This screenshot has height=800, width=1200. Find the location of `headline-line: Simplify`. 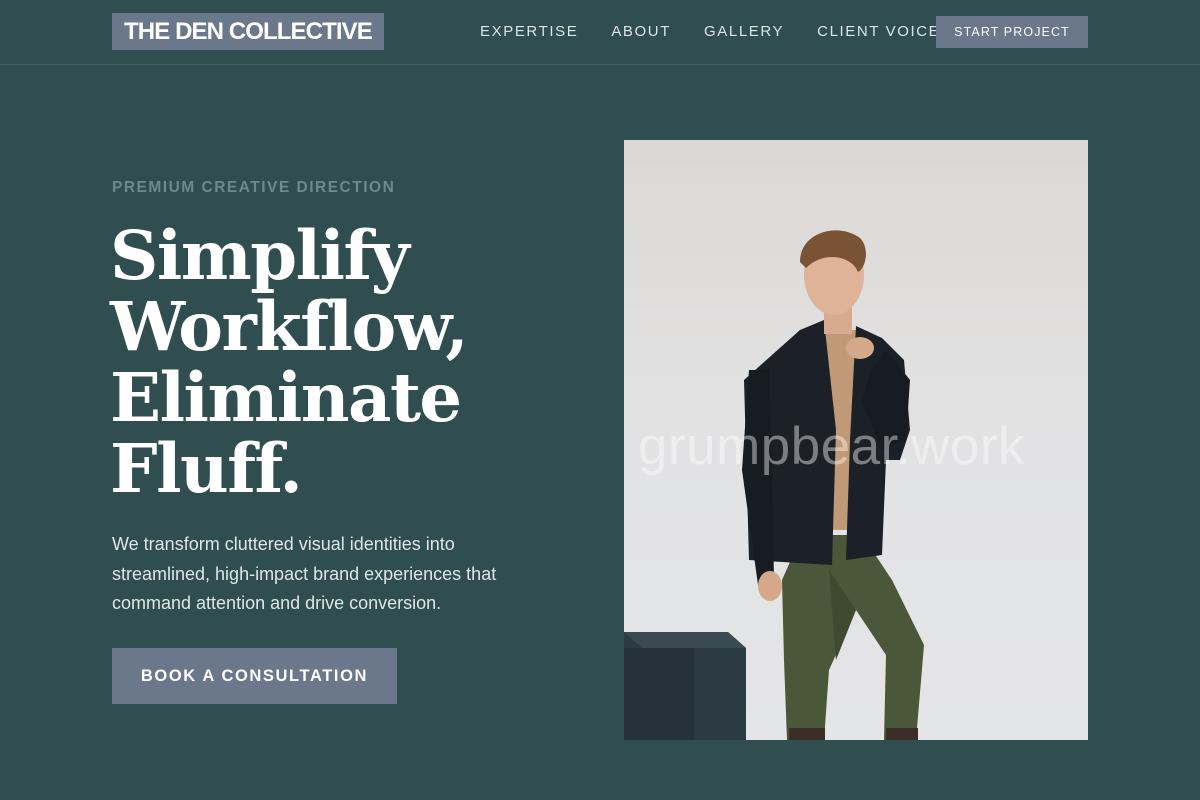

headline-line: Simplify is located at coordinates (260, 255).